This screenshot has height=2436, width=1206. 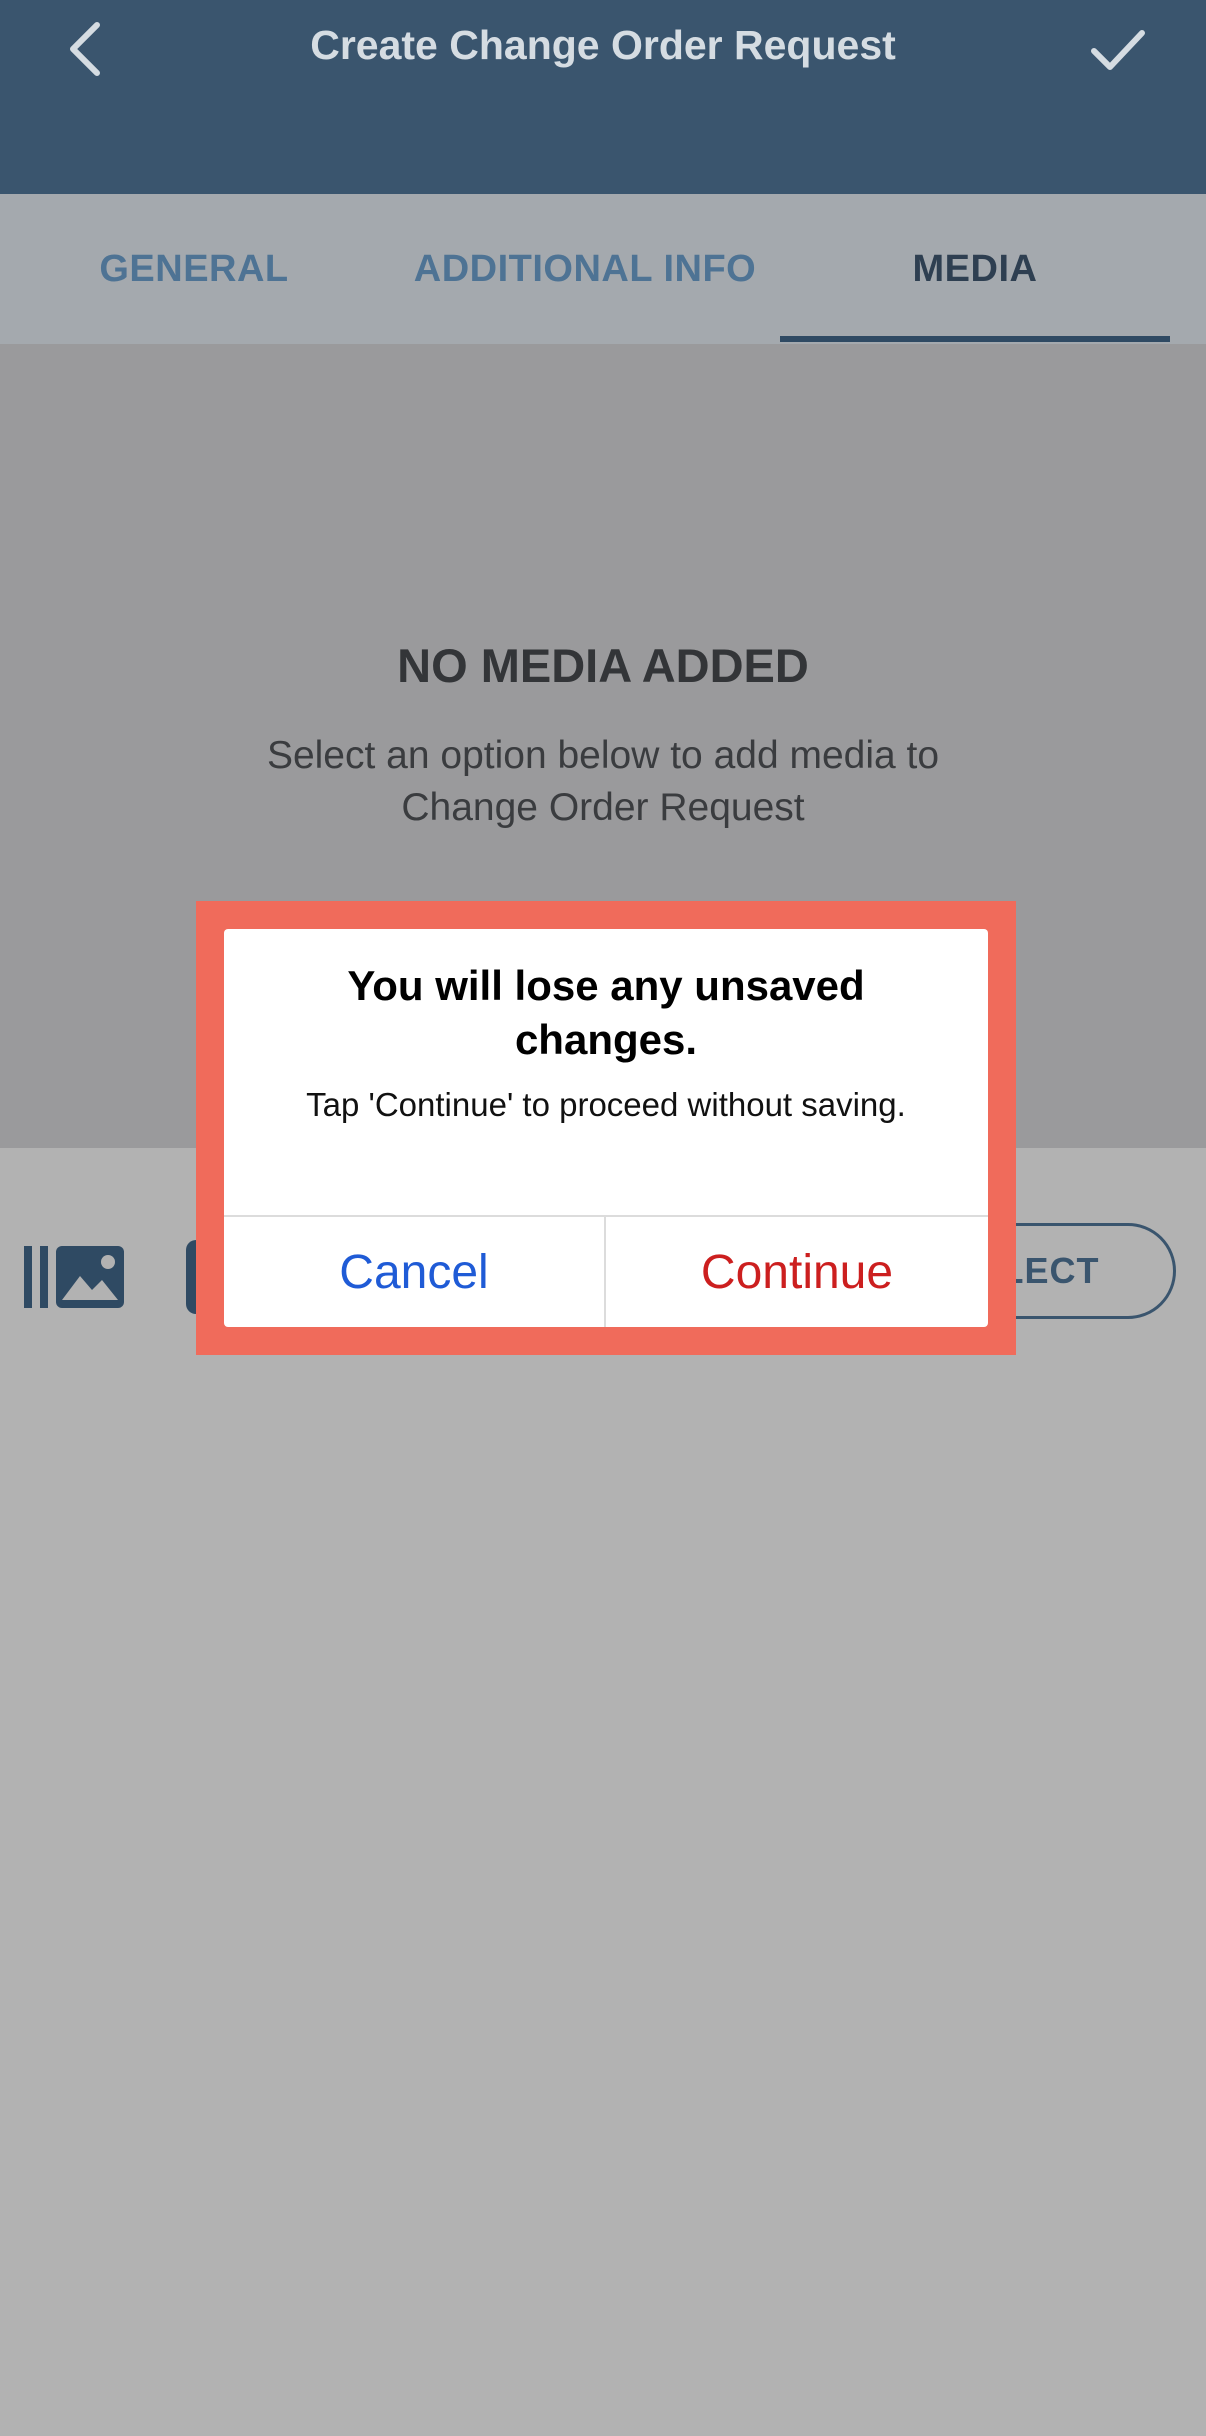 I want to click on photo-library-button, so click(x=74, y=1277).